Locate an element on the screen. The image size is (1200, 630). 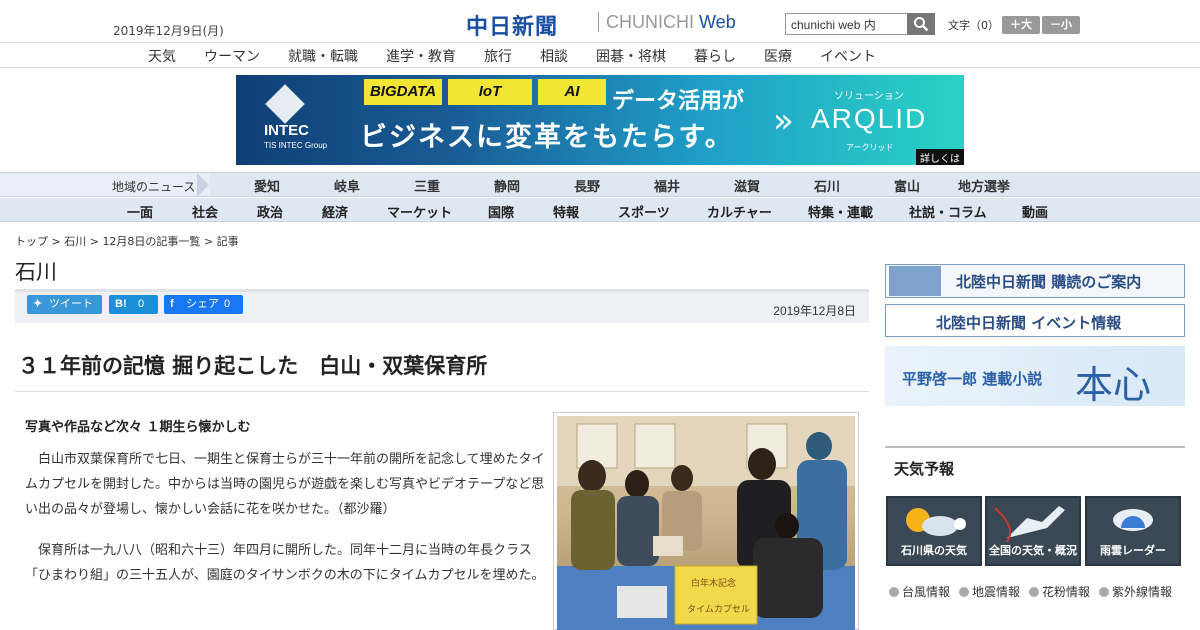
nav-item-living: 暮らし is located at coordinates (715, 56).